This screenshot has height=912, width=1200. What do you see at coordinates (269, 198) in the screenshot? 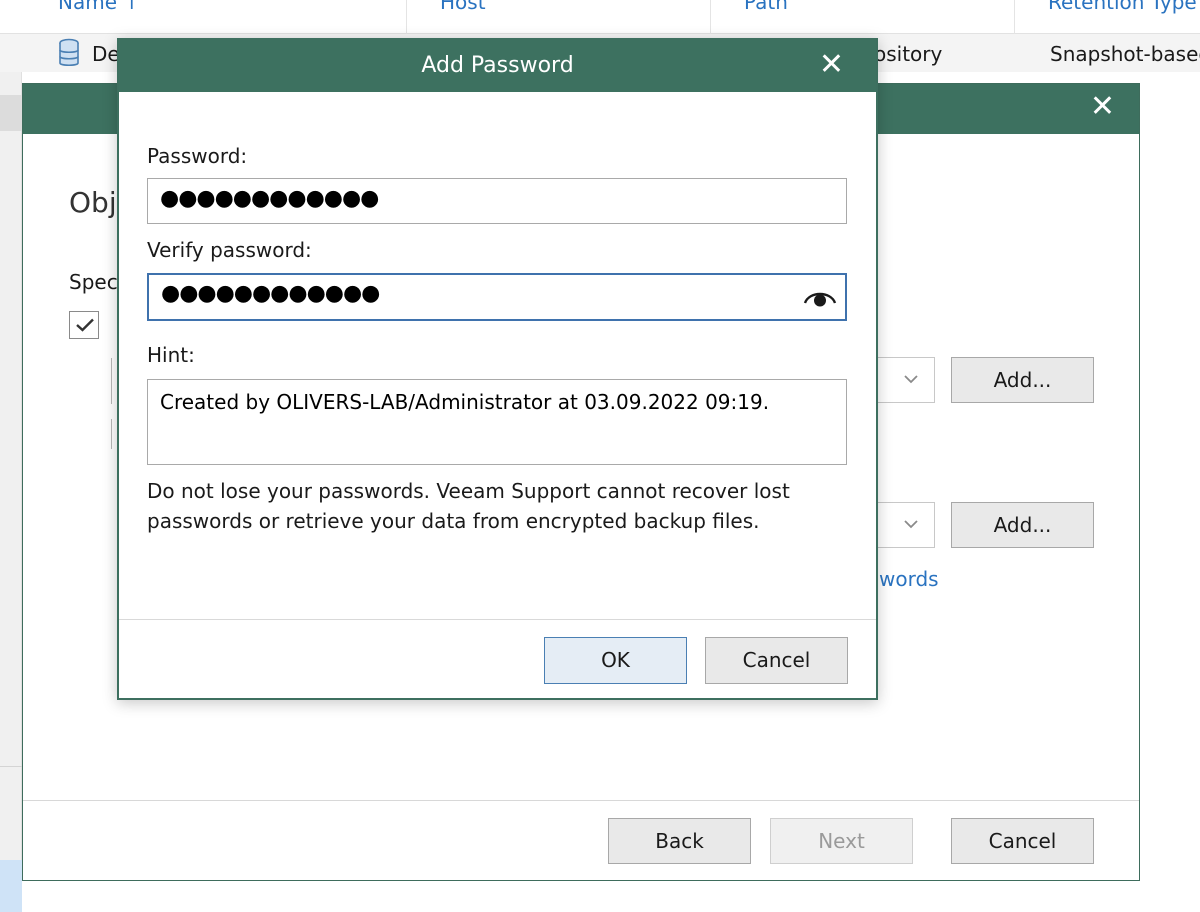
I see `password-value: ●●●●●●●●●●●●` at bounding box center [269, 198].